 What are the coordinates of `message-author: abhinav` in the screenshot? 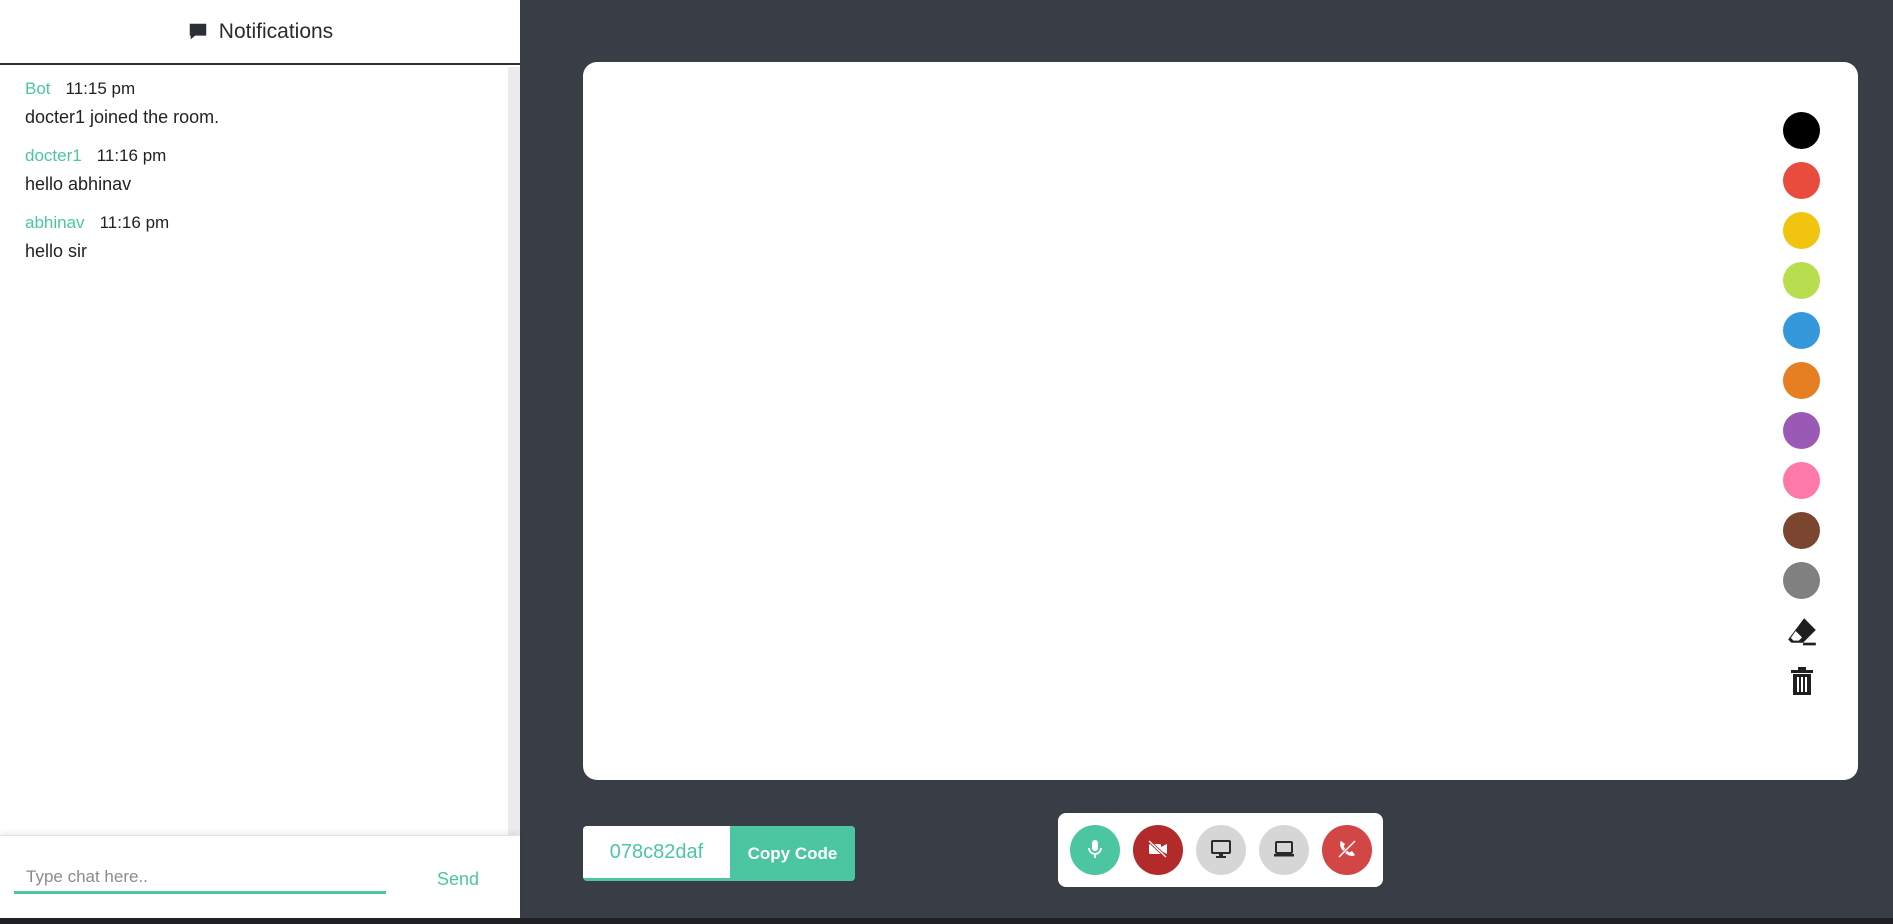 It's located at (55, 222).